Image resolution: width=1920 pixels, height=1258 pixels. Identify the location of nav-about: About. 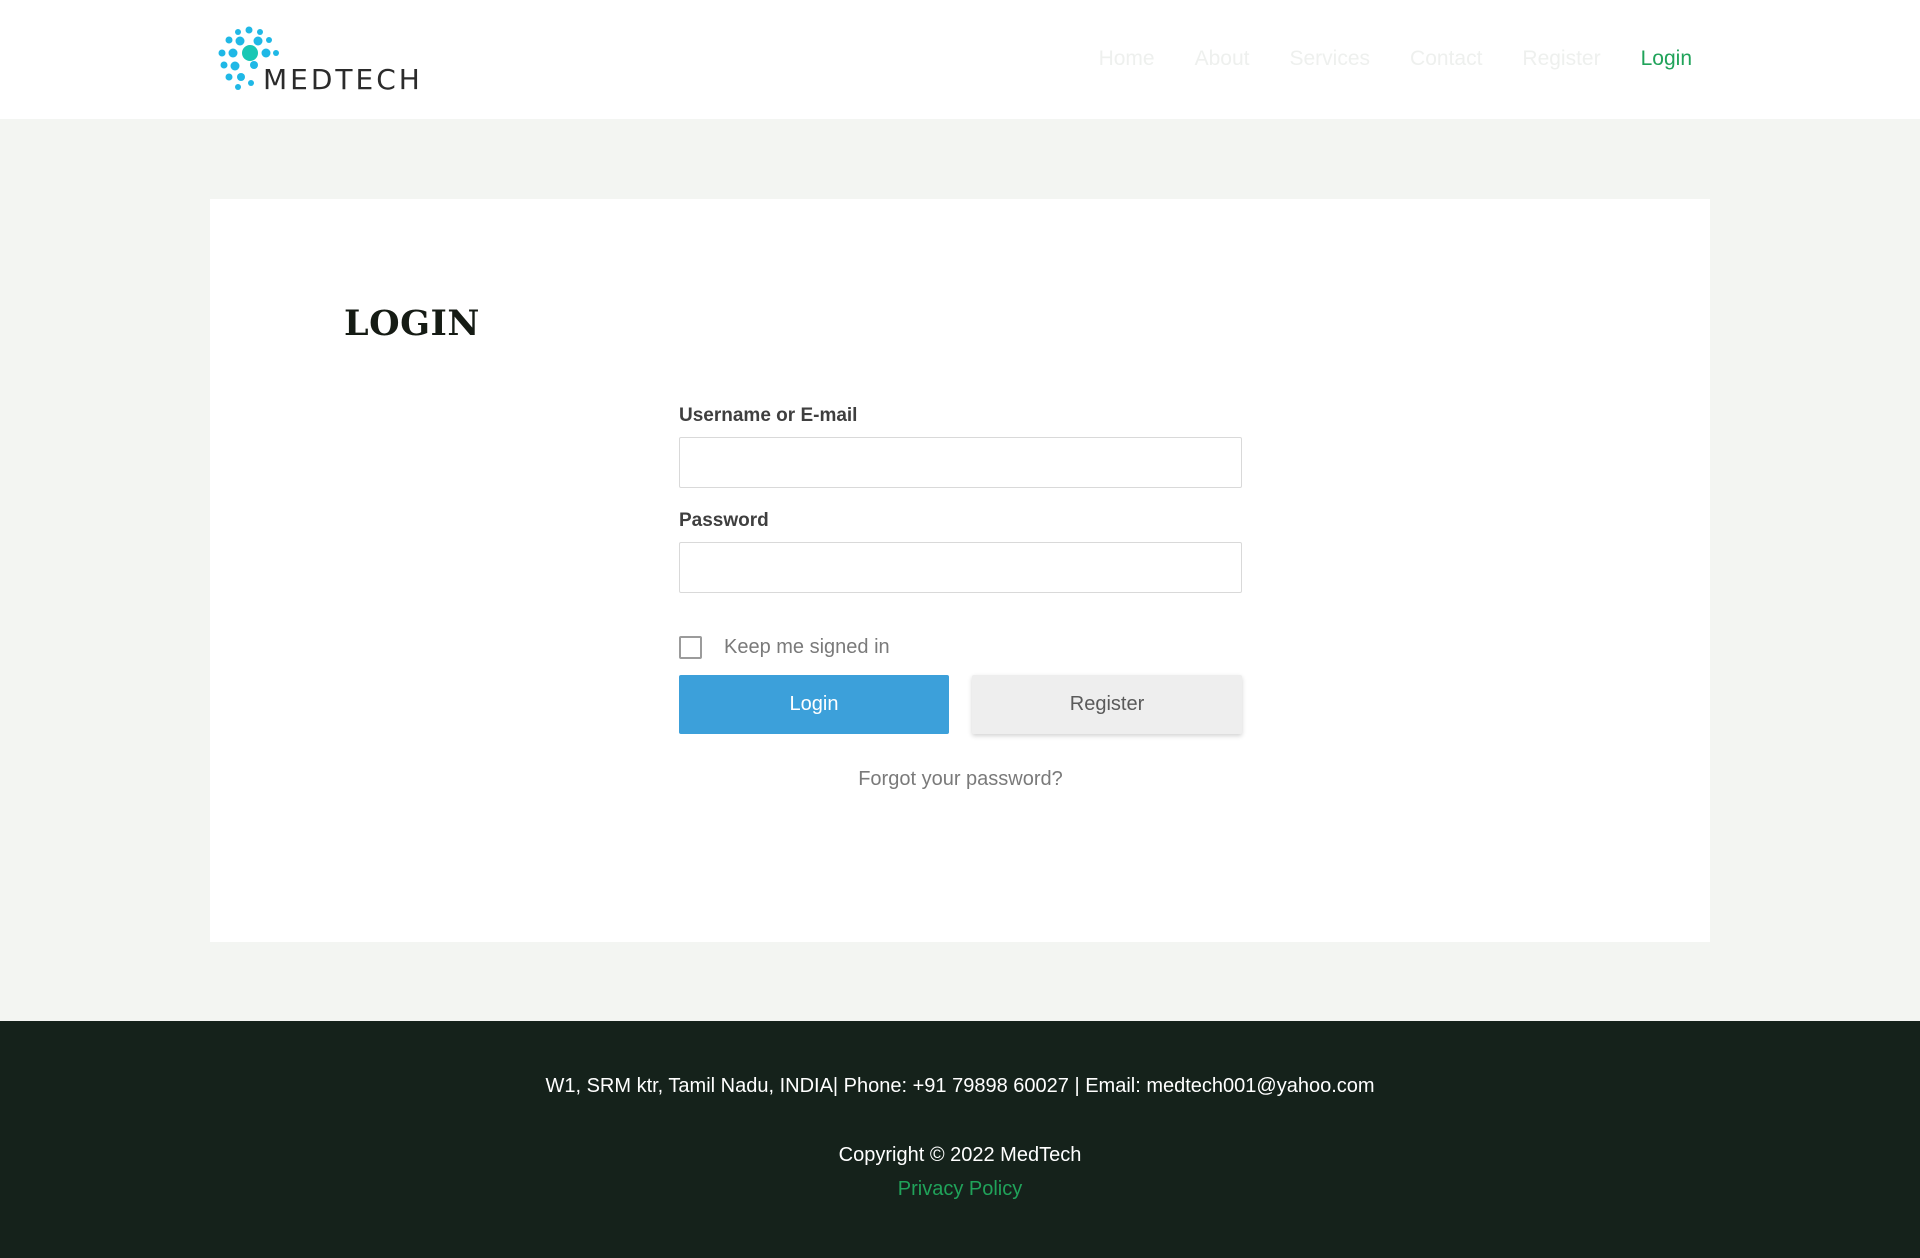
(1222, 59).